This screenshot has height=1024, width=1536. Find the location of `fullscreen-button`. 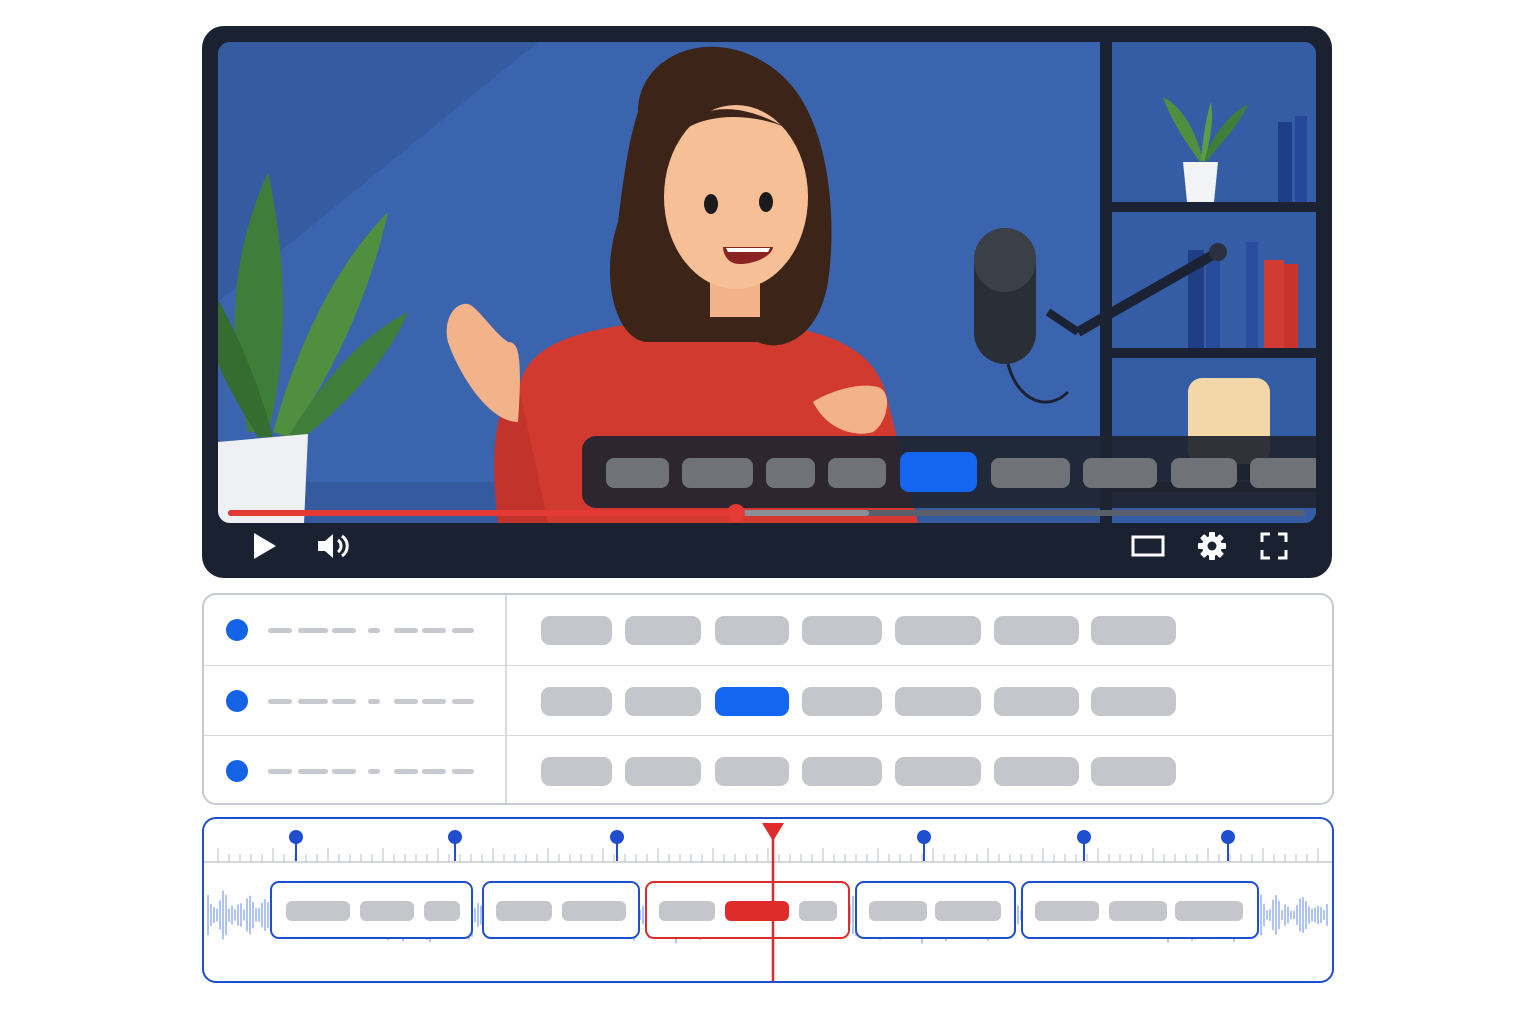

fullscreen-button is located at coordinates (1274, 546).